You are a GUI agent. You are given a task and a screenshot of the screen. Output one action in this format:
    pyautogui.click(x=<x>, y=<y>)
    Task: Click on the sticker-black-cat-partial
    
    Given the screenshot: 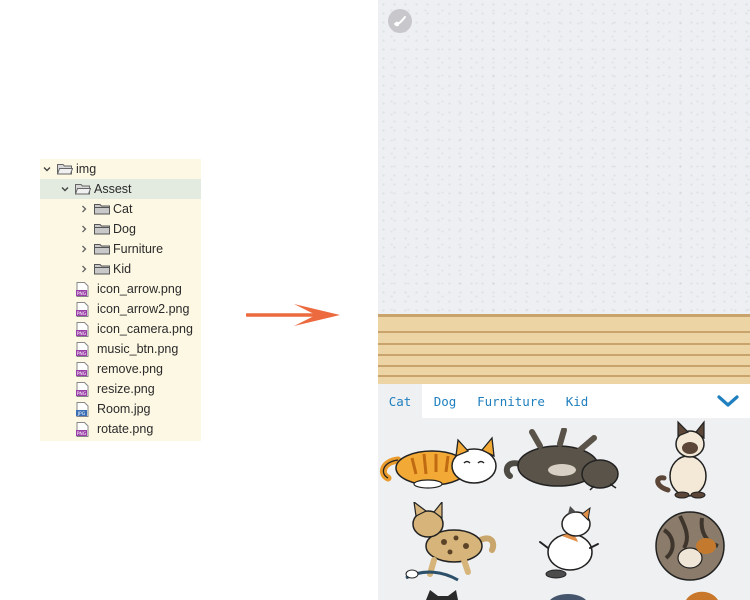 What is the action you would take?
    pyautogui.click(x=442, y=594)
    